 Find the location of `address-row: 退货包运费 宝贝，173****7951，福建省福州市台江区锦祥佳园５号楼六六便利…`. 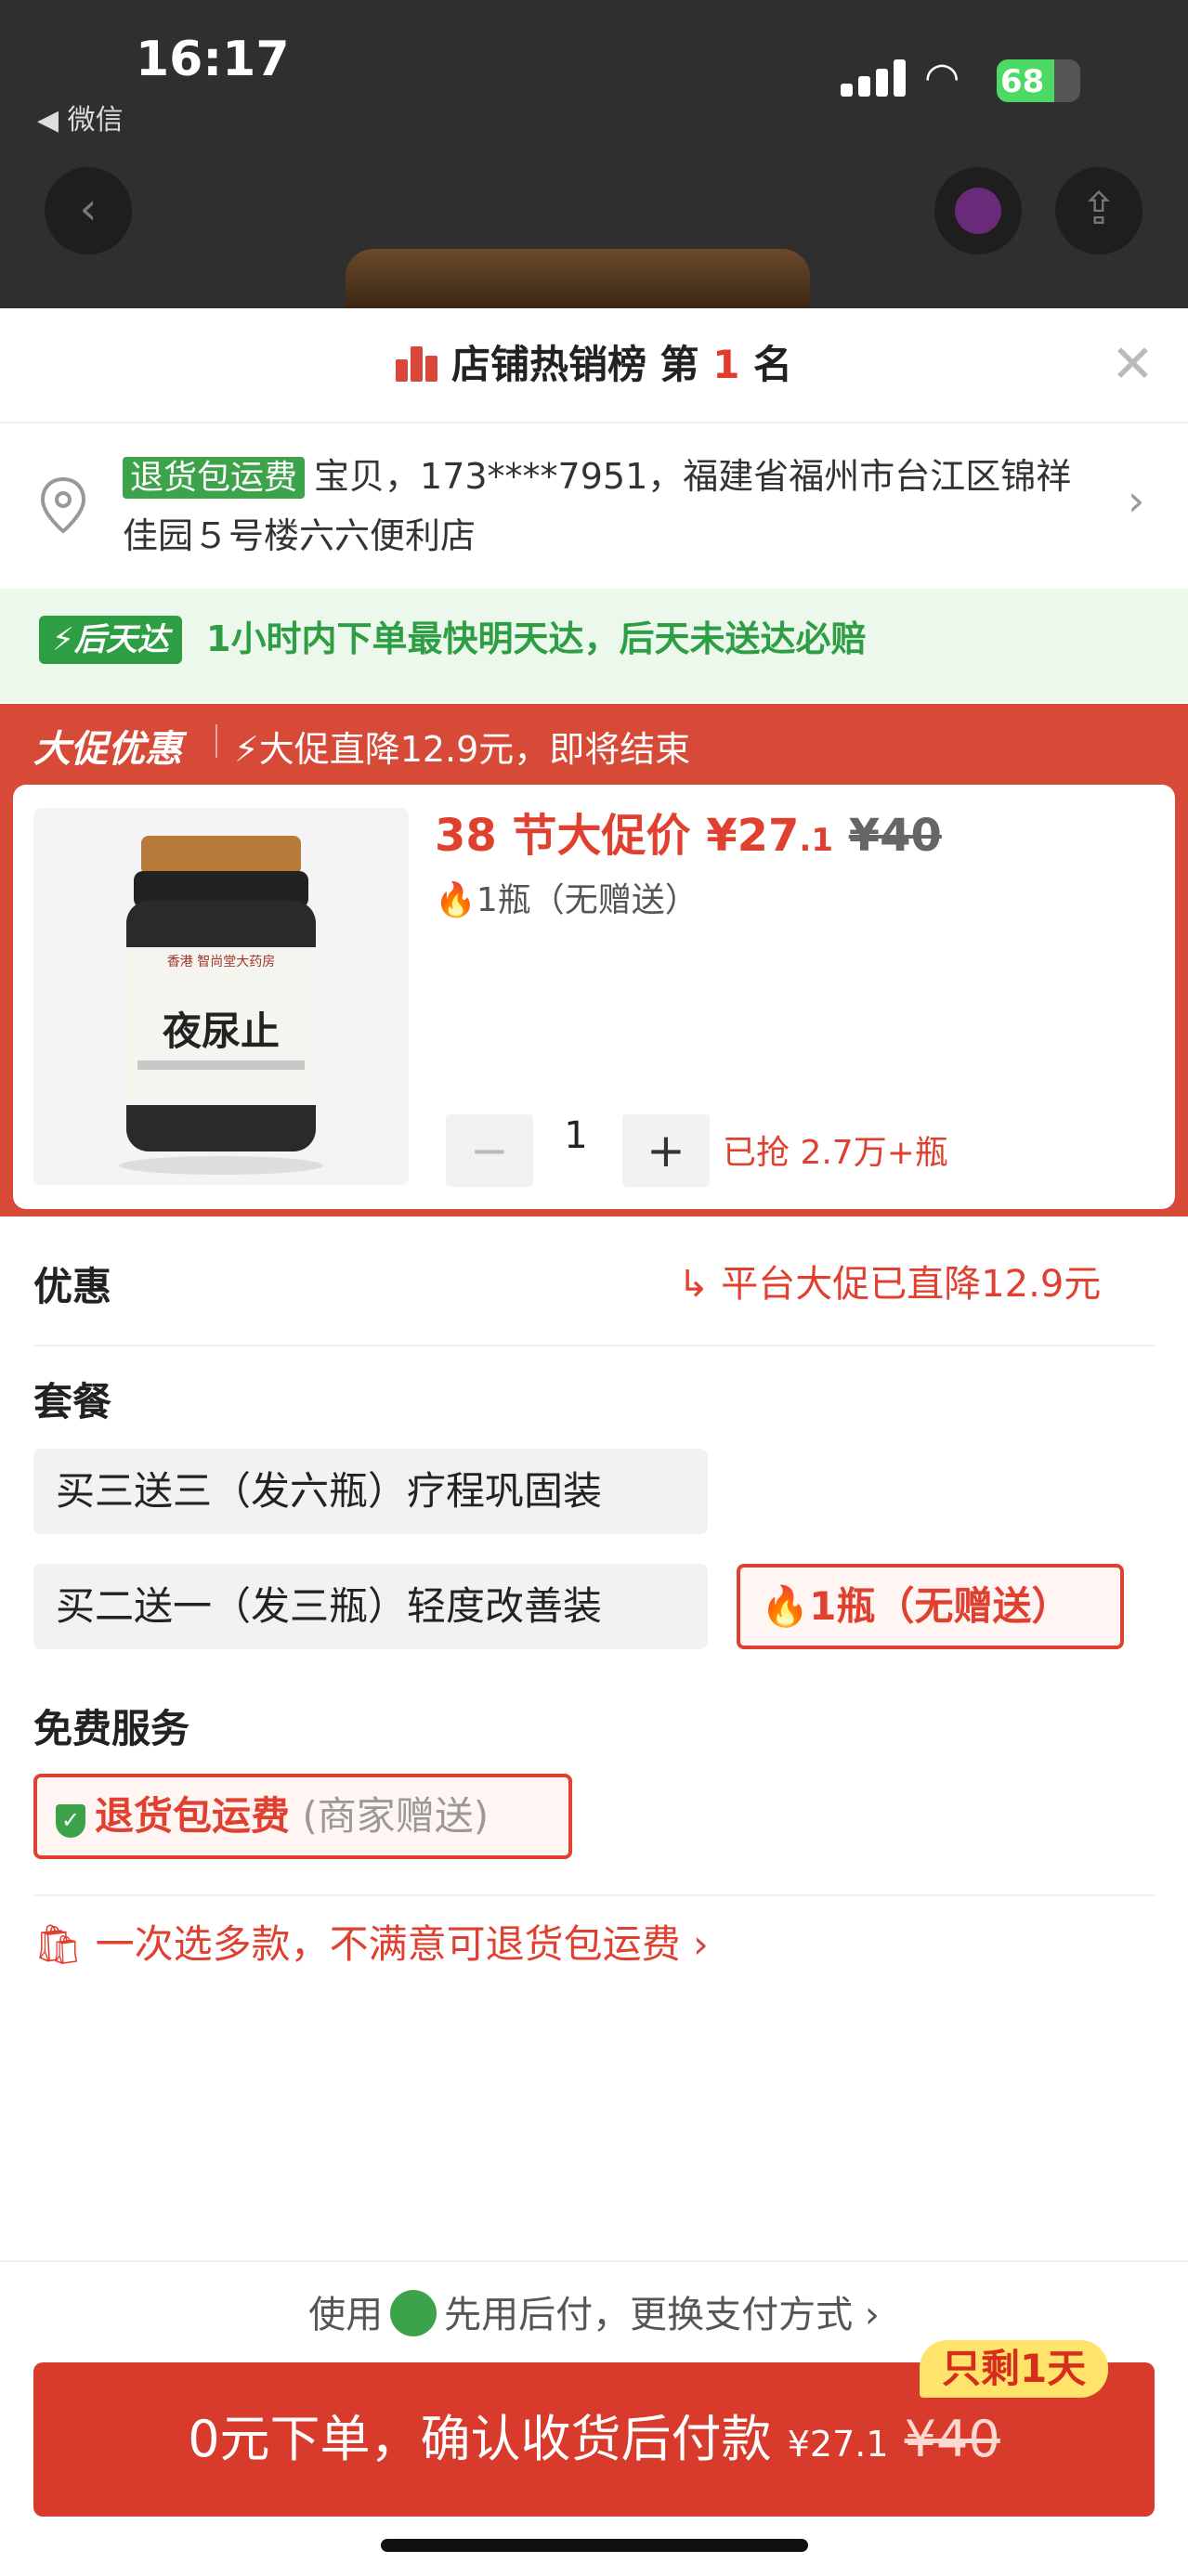

address-row: 退货包运费 宝贝，173****7951，福建省福州市台江区锦祥佳园５号楼六六便利… is located at coordinates (606, 506).